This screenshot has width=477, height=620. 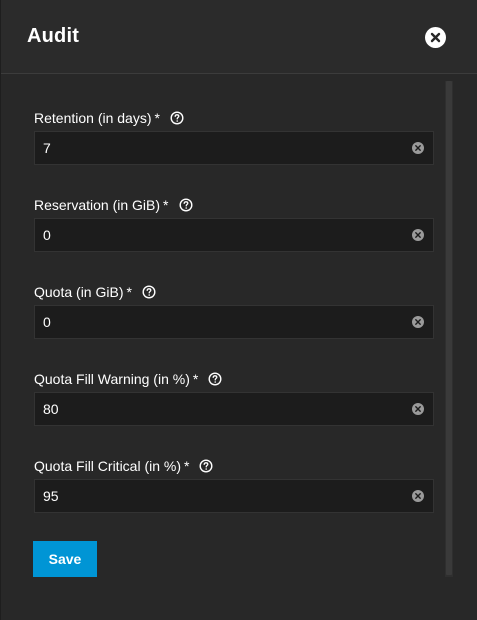 I want to click on quota-input-box, so click(x=234, y=322).